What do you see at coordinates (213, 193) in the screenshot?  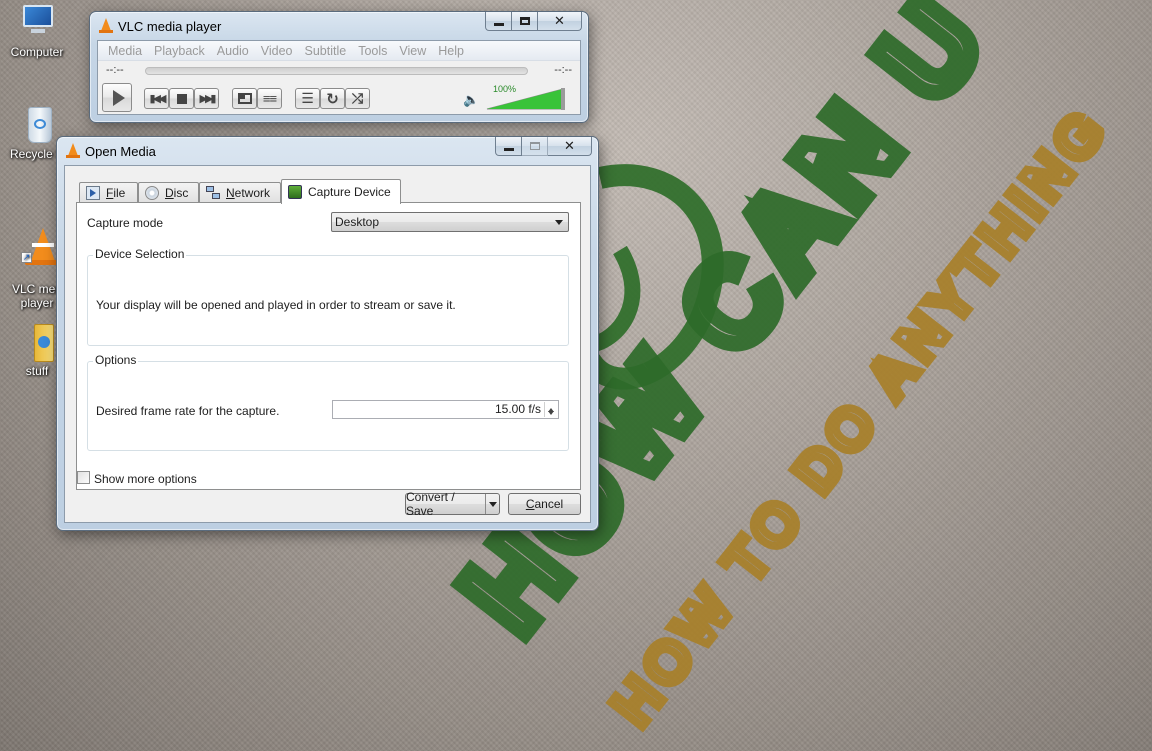 I see `network-icon` at bounding box center [213, 193].